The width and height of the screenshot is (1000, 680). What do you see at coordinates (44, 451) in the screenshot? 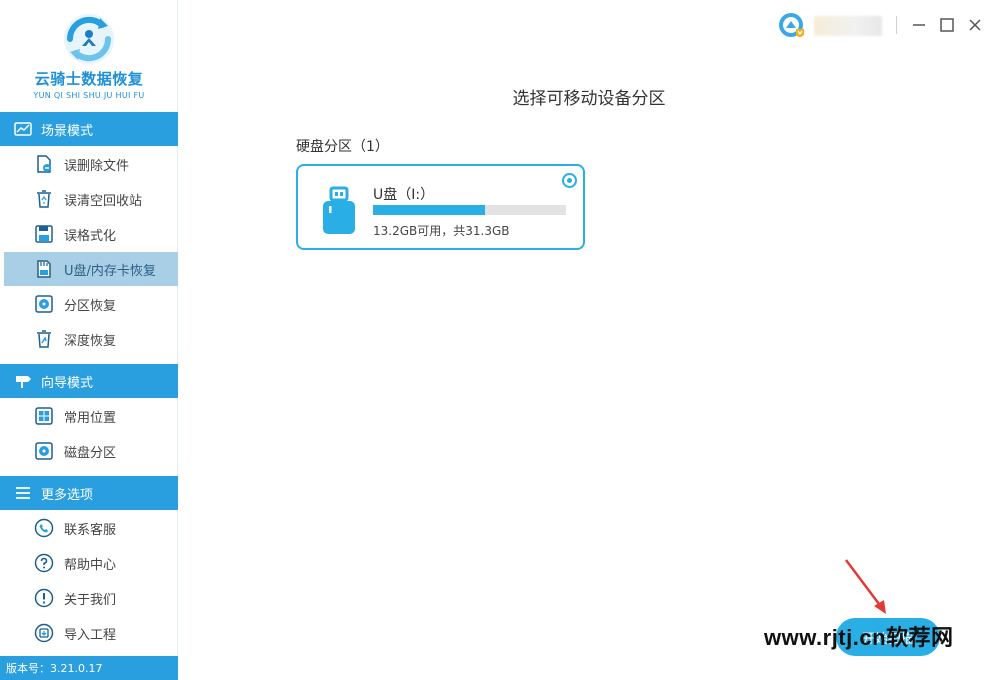
I see `disk-partition-icon` at bounding box center [44, 451].